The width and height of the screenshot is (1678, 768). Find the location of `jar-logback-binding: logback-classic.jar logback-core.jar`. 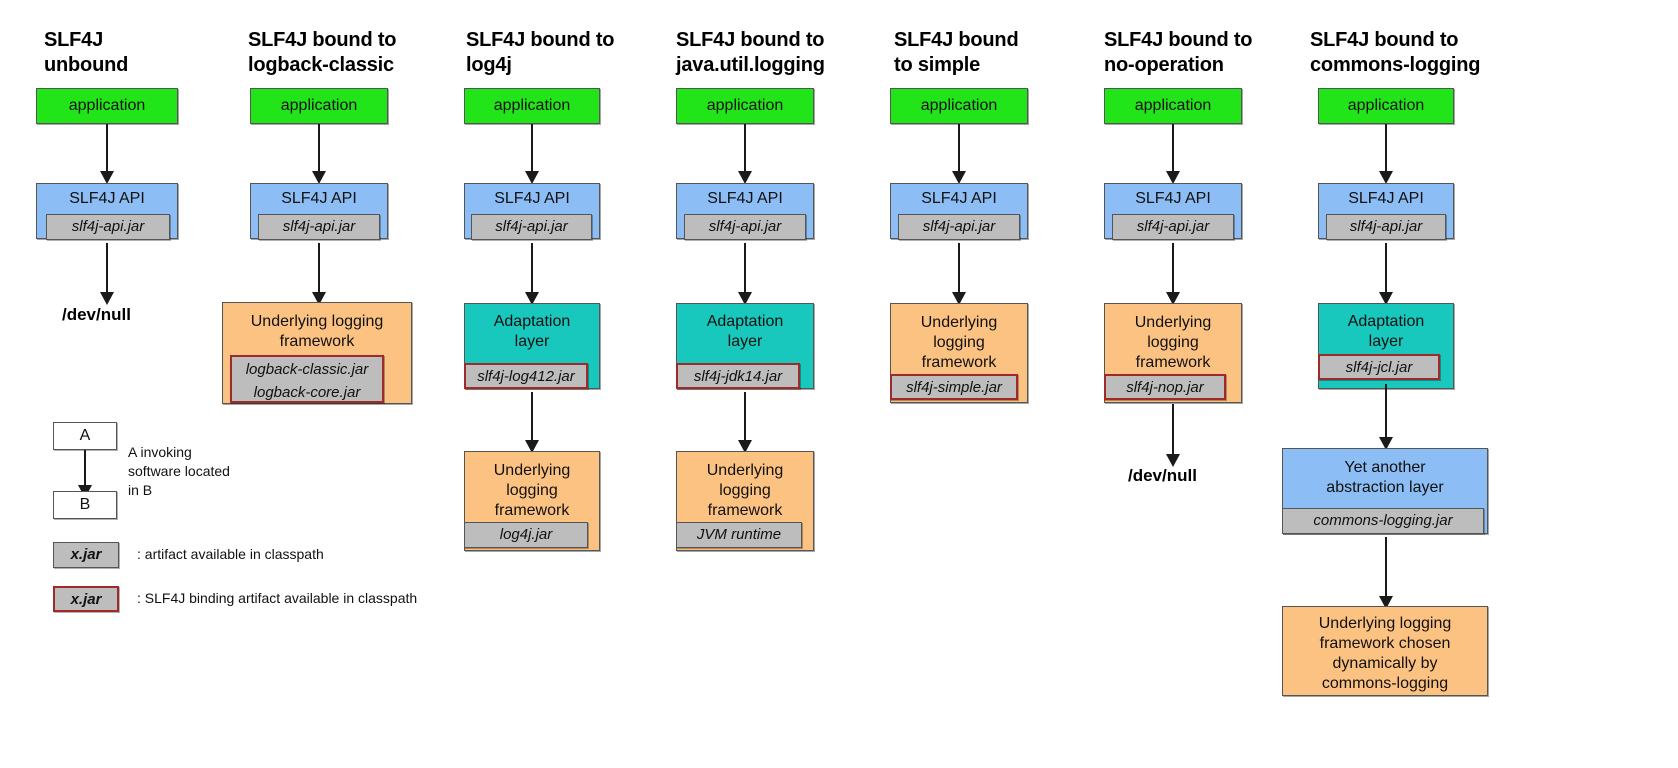

jar-logback-binding: logback-classic.jar logback-core.jar is located at coordinates (307, 379).